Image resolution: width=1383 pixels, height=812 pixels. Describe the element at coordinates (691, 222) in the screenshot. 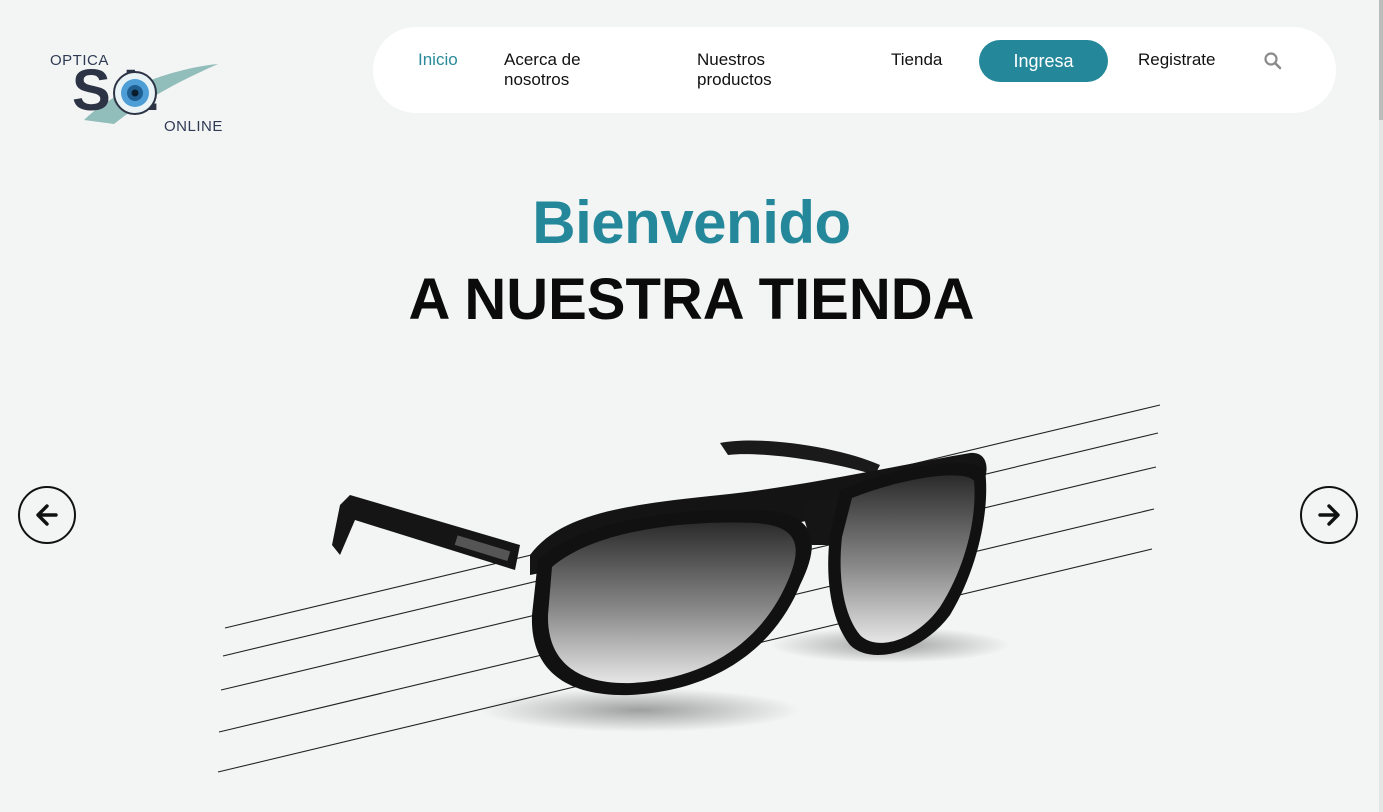

I see `hero-title: Bienvenido` at that location.